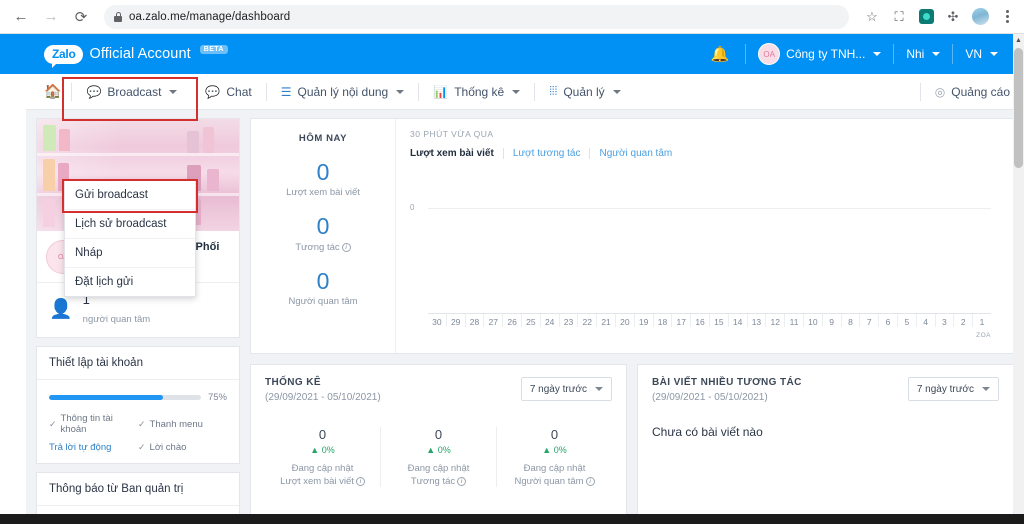  What do you see at coordinates (915, 54) in the screenshot?
I see `user-name: Nhi` at bounding box center [915, 54].